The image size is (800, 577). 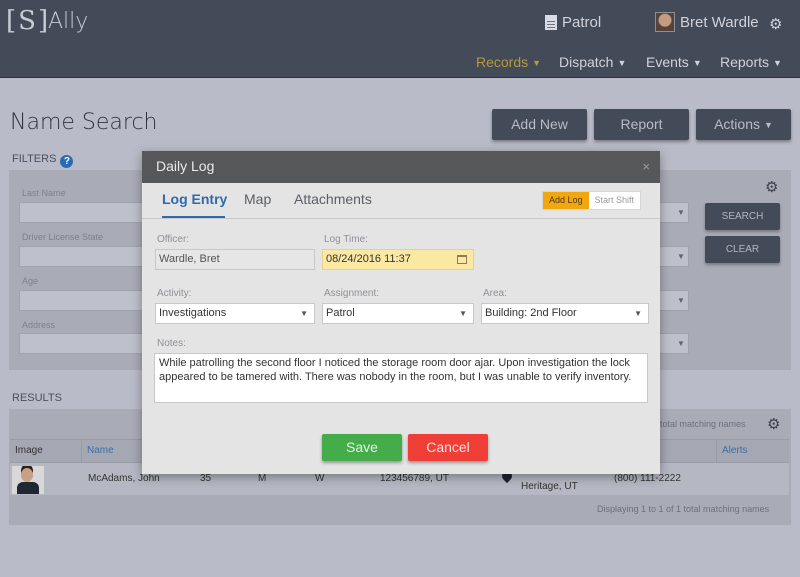 I want to click on result-address: Heritage, UT, so click(x=549, y=486).